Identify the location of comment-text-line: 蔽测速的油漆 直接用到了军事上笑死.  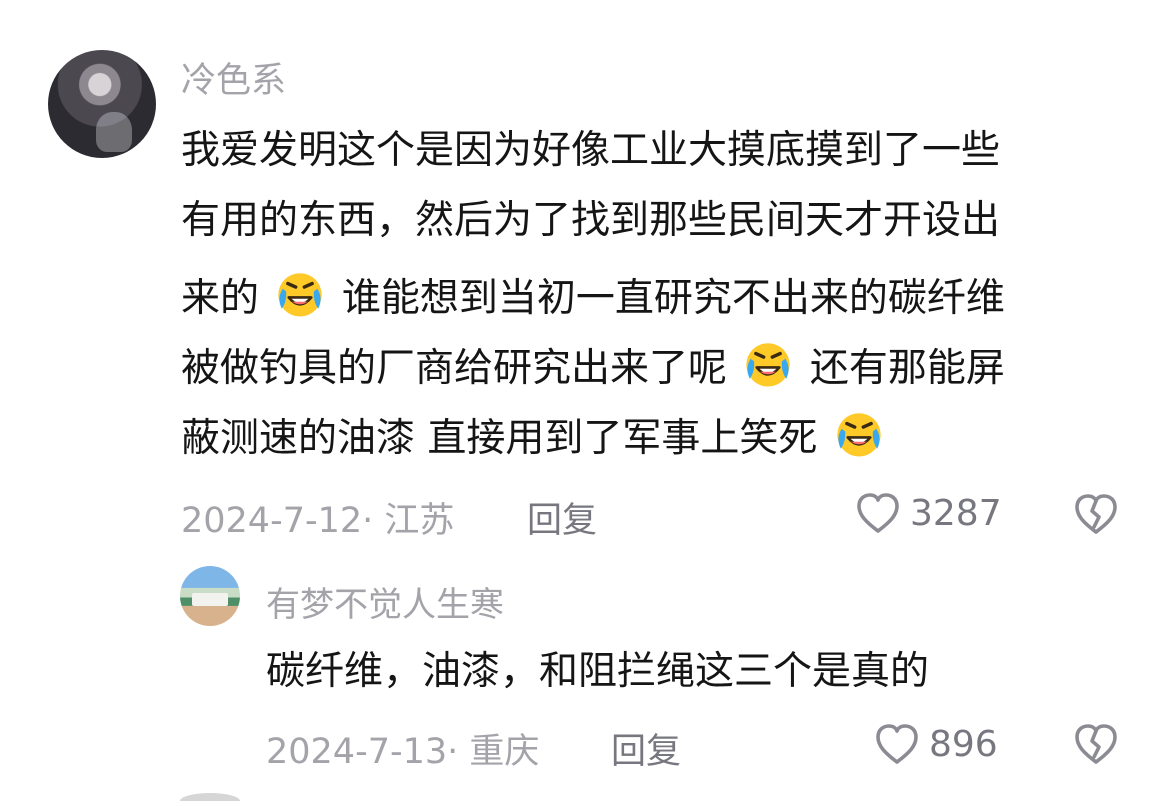
(534, 435).